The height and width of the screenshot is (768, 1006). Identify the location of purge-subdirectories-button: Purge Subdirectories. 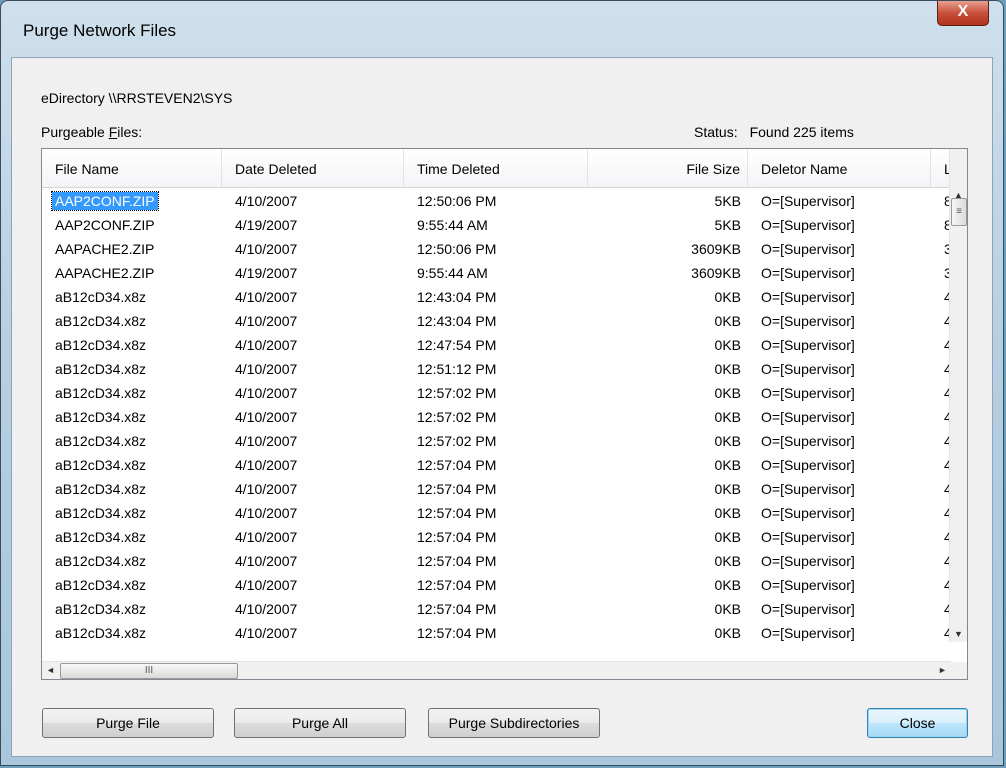
(514, 723).